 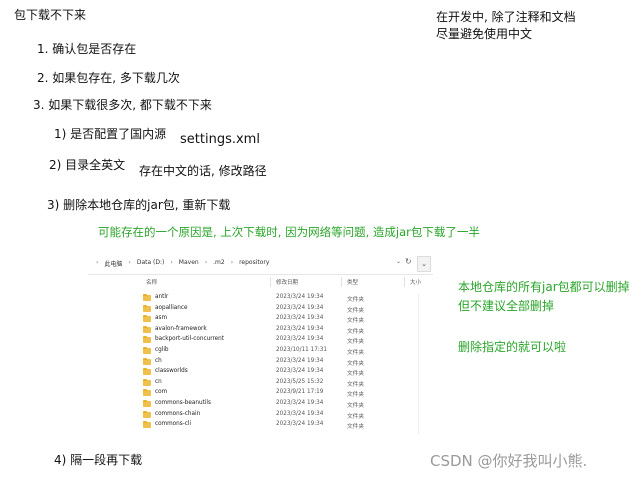 I want to click on file-date: 2023/9/21 17:19, so click(x=300, y=392).